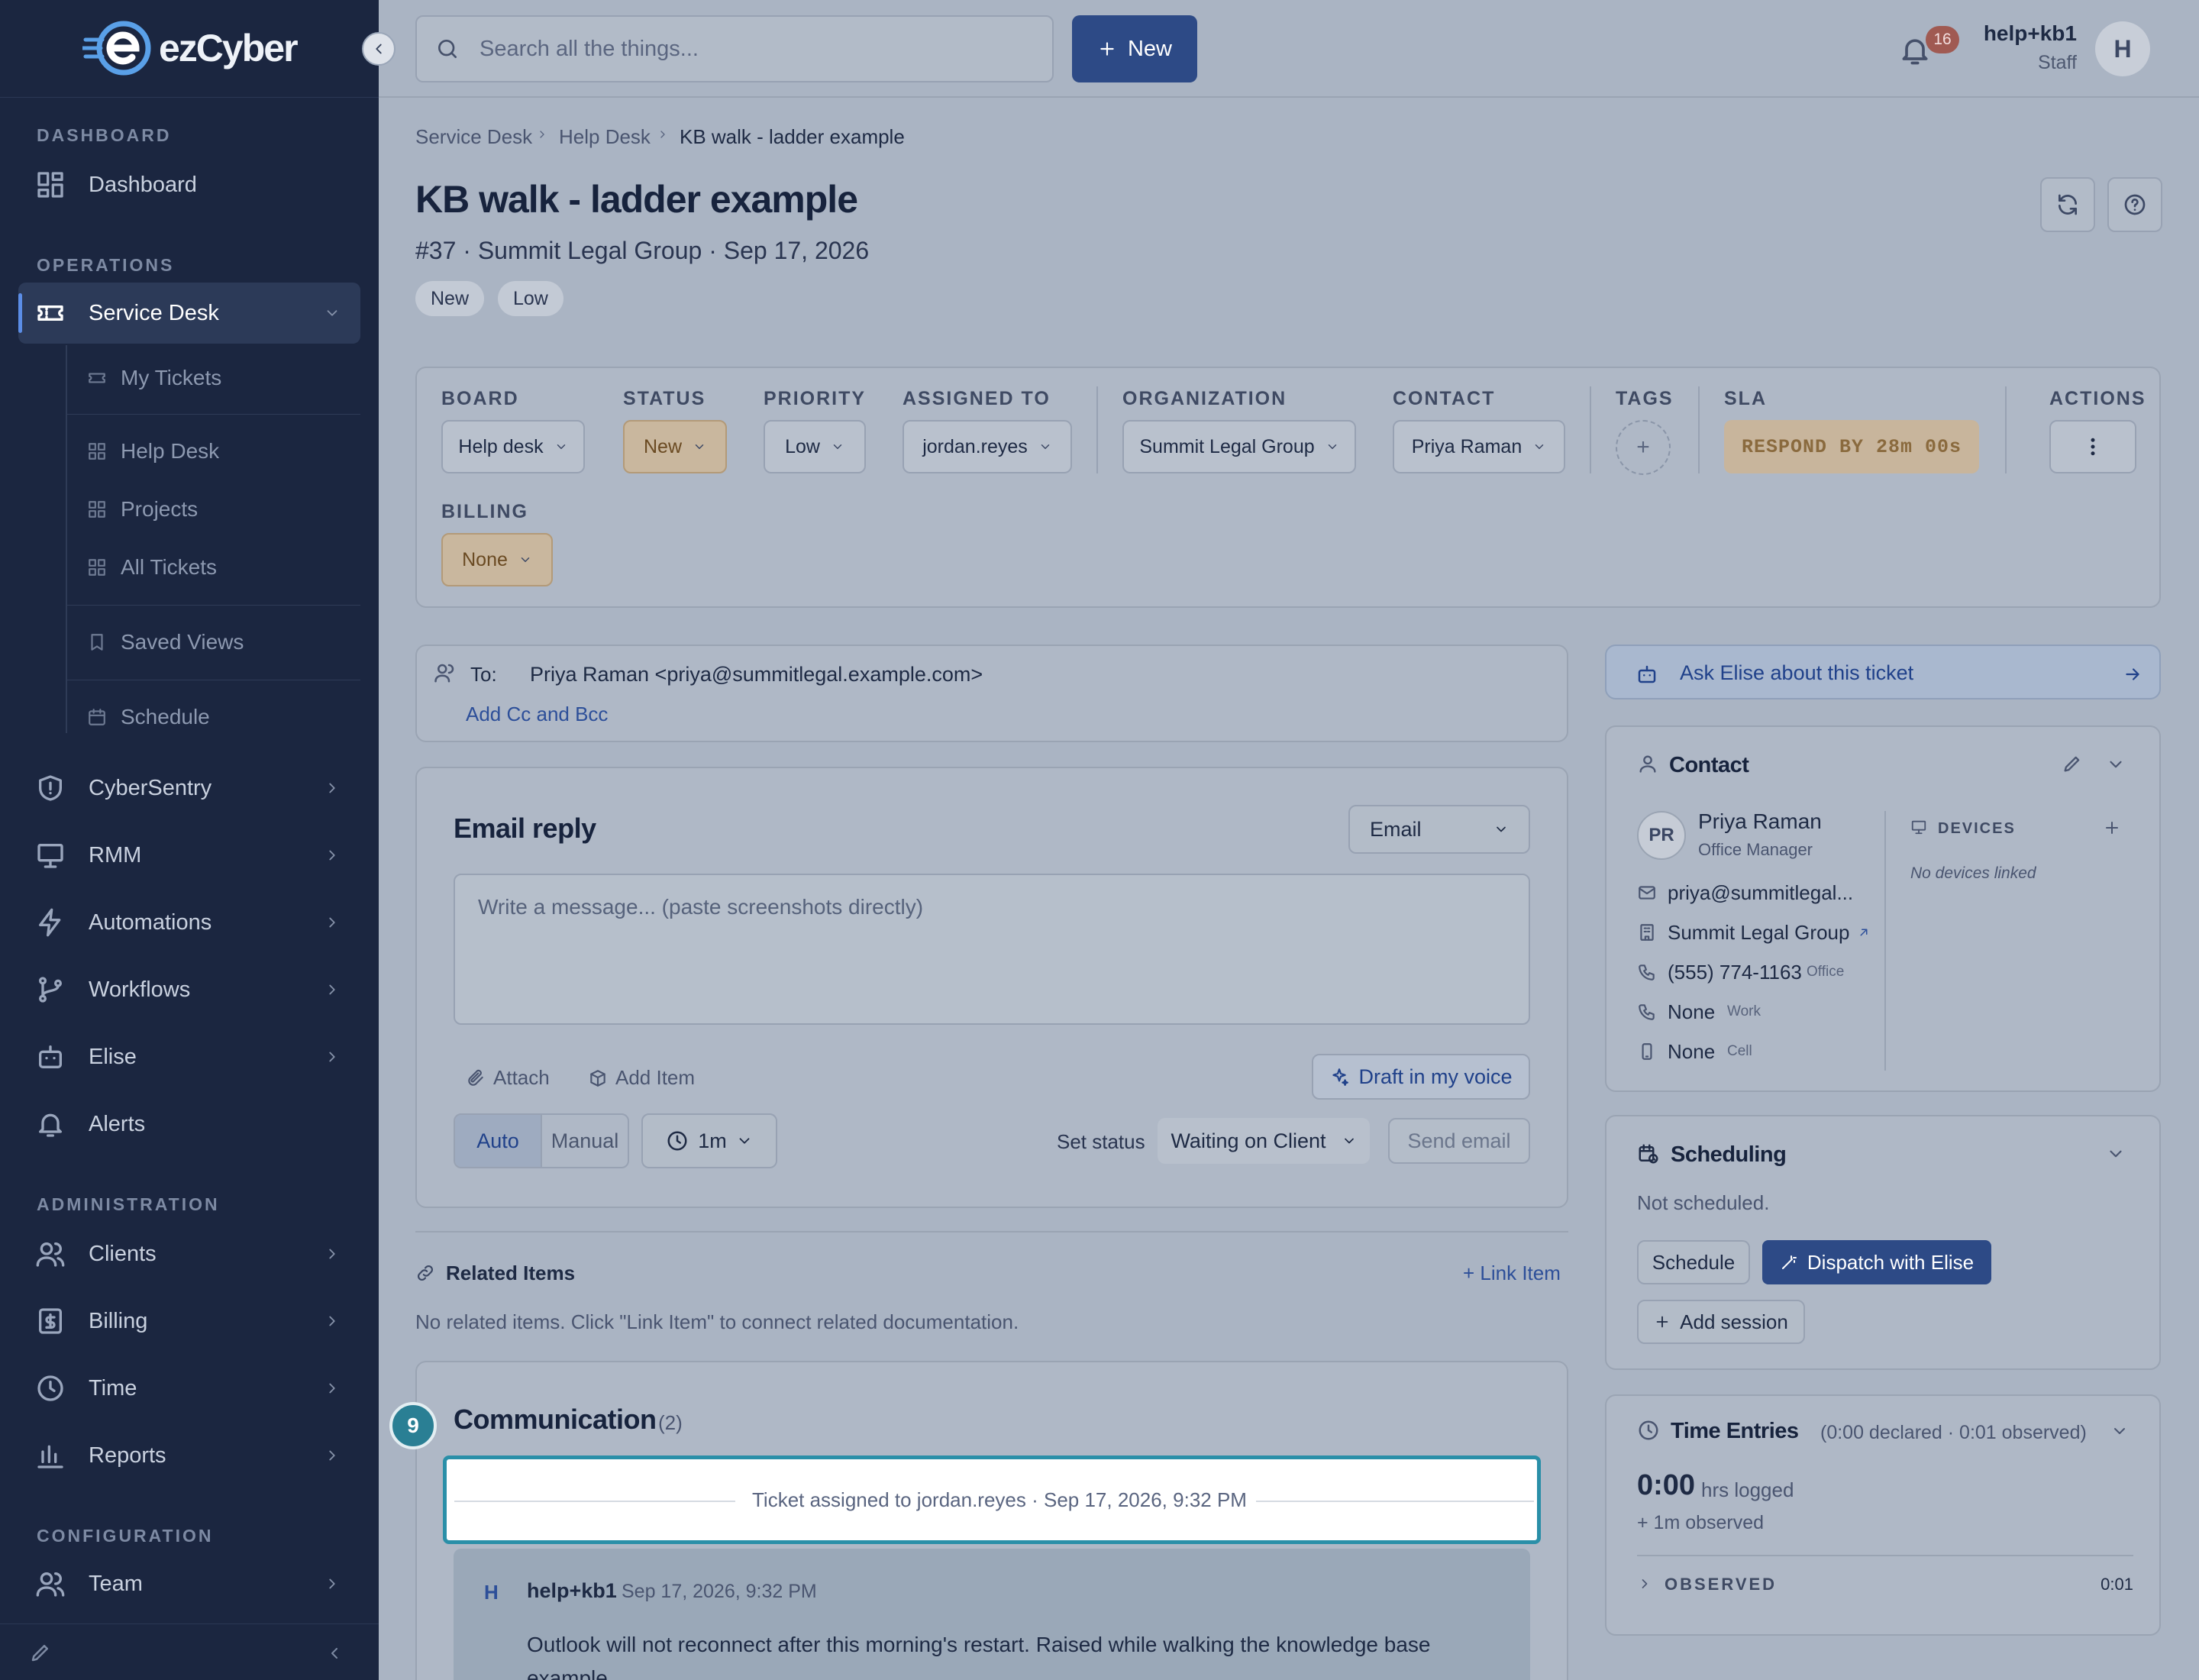 This screenshot has height=1680, width=2199. What do you see at coordinates (2134, 204) in the screenshot?
I see `help-button` at bounding box center [2134, 204].